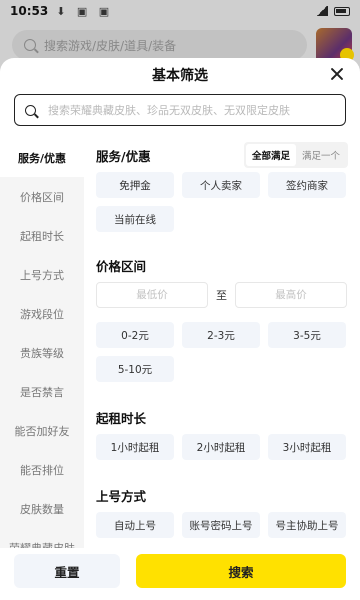 This screenshot has height=600, width=360. I want to click on sidebar-item-rank: 游戏段位, so click(42, 313).